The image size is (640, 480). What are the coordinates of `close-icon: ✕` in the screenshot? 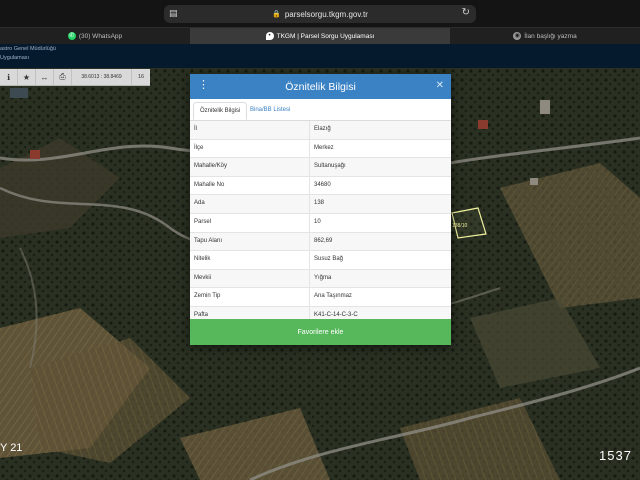 It's located at (440, 85).